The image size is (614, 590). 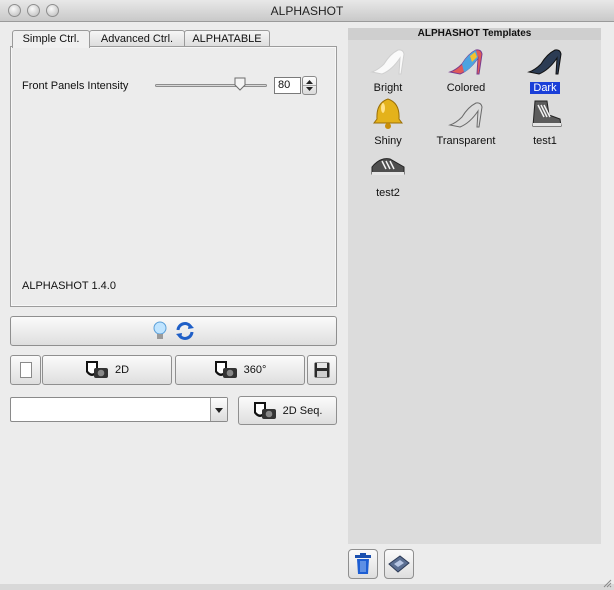 What do you see at coordinates (240, 370) in the screenshot?
I see `shoot-360-button: 360°` at bounding box center [240, 370].